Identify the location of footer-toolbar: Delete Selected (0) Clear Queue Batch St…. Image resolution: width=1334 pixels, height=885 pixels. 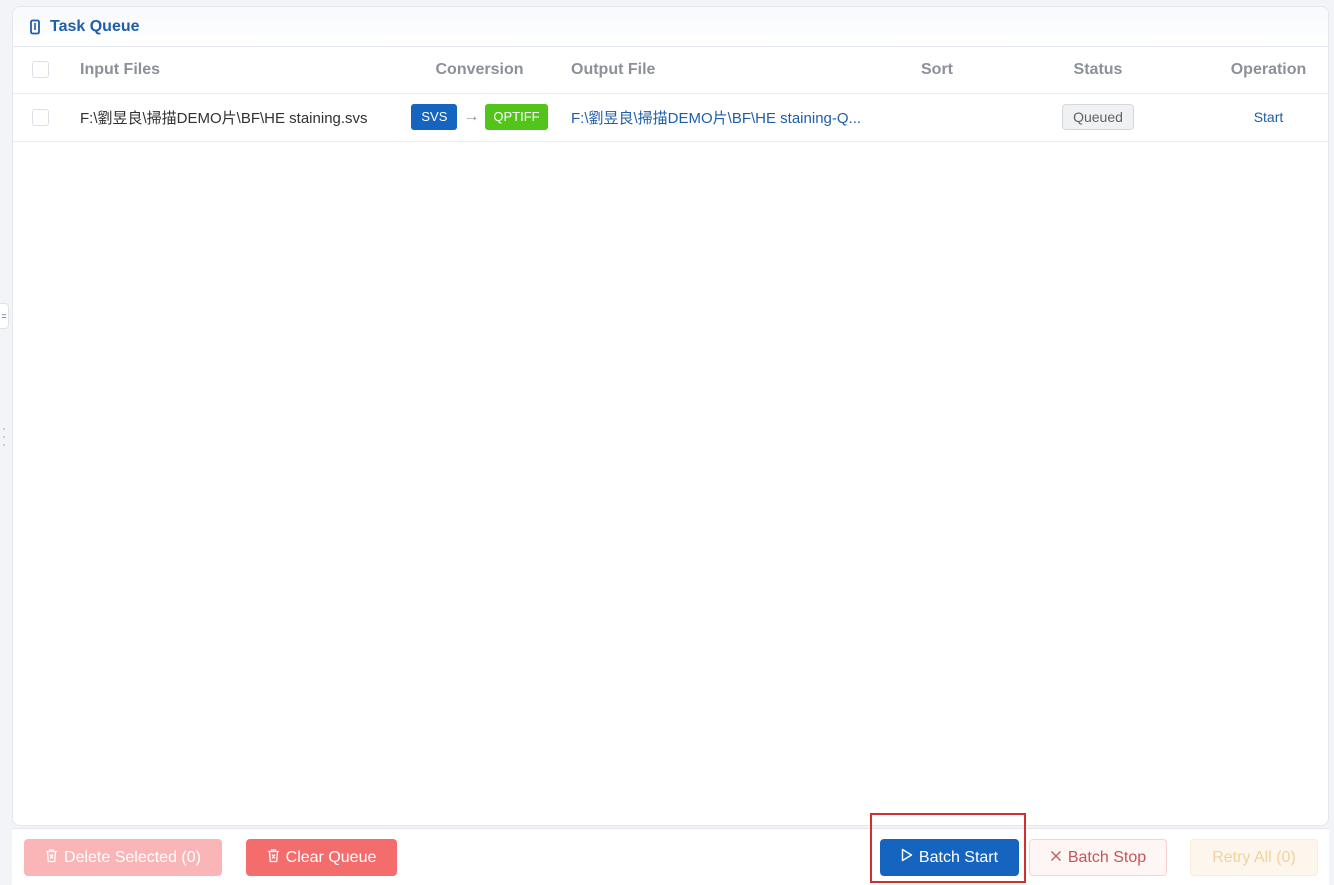
(670, 856).